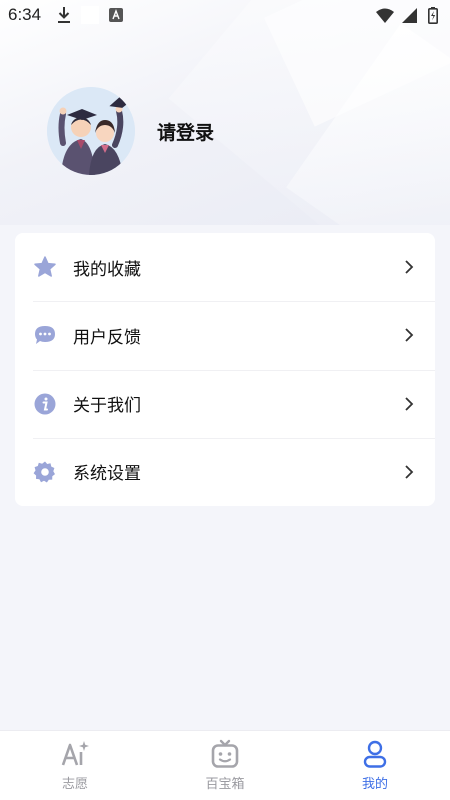 The height and width of the screenshot is (800, 450). Describe the element at coordinates (225, 471) in the screenshot. I see `menu-item-settings: 系统设置` at that location.